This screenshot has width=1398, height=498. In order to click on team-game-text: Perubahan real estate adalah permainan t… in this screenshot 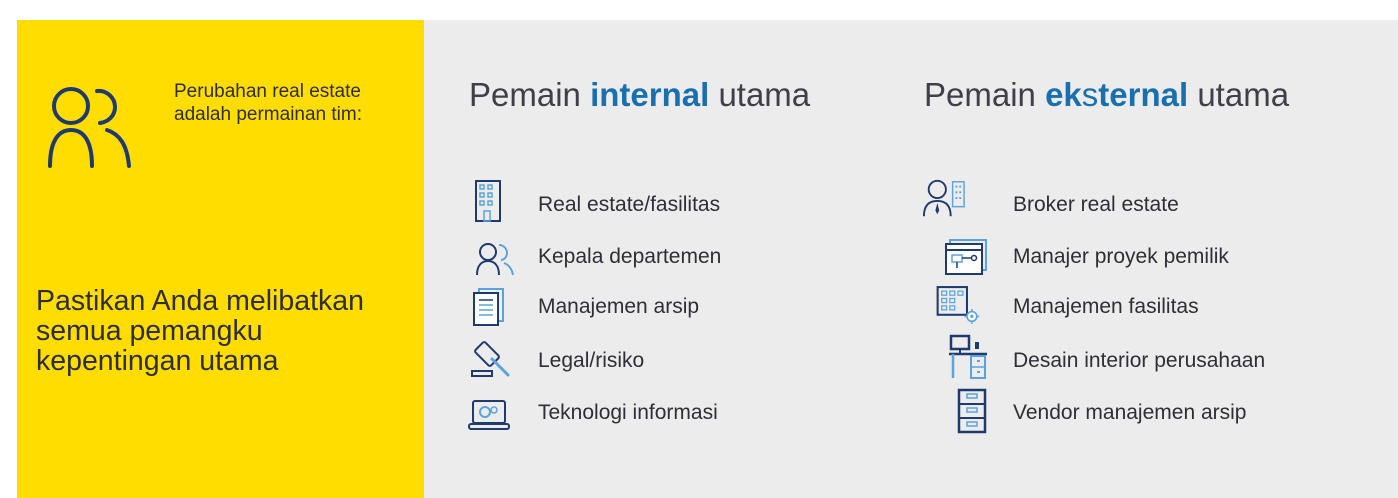, I will do `click(268, 103)`.